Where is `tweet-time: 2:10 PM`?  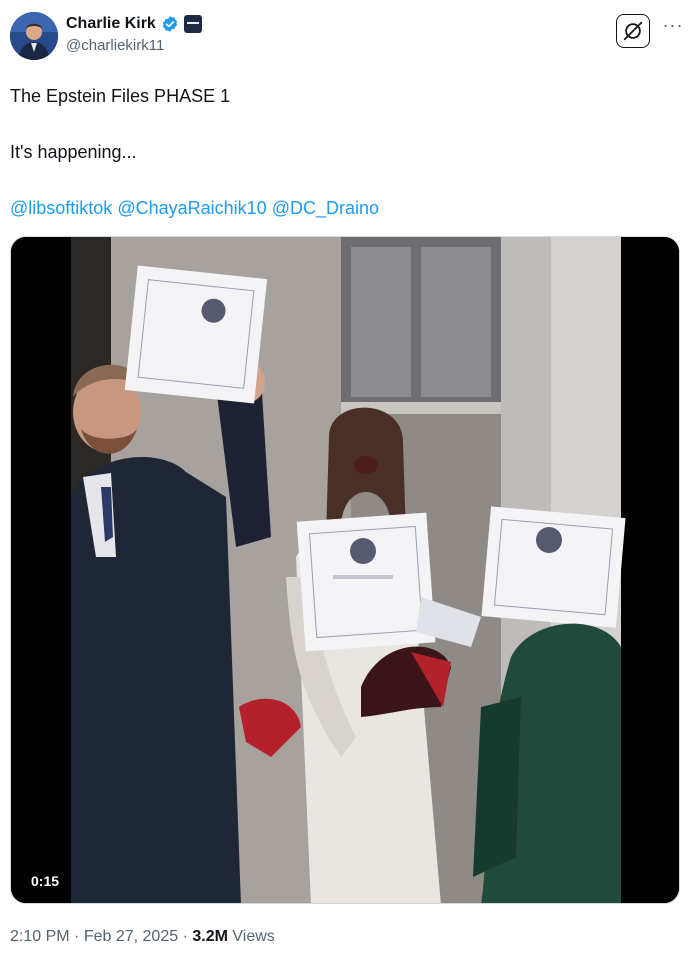 tweet-time: 2:10 PM is located at coordinates (40, 936).